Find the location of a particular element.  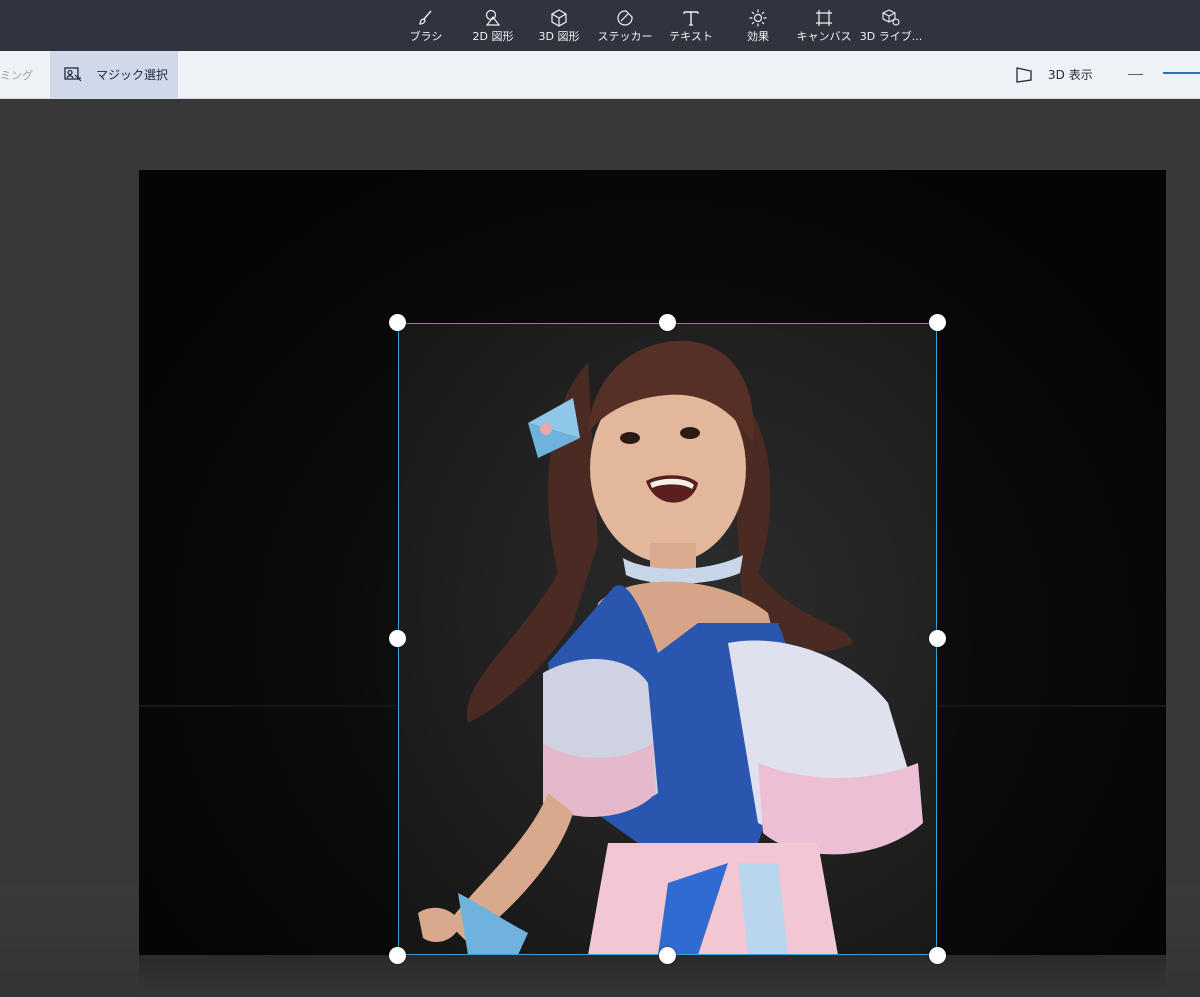

resize-handle-top-left is located at coordinates (397, 322).